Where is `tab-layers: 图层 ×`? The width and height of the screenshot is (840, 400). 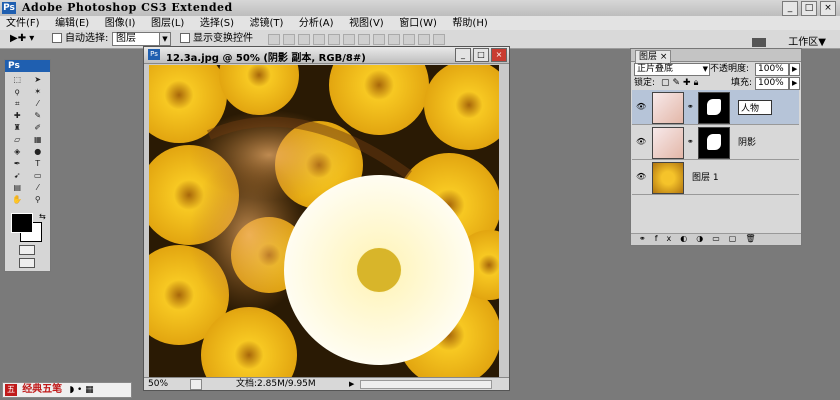
tab-layers: 图层 × is located at coordinates (653, 56).